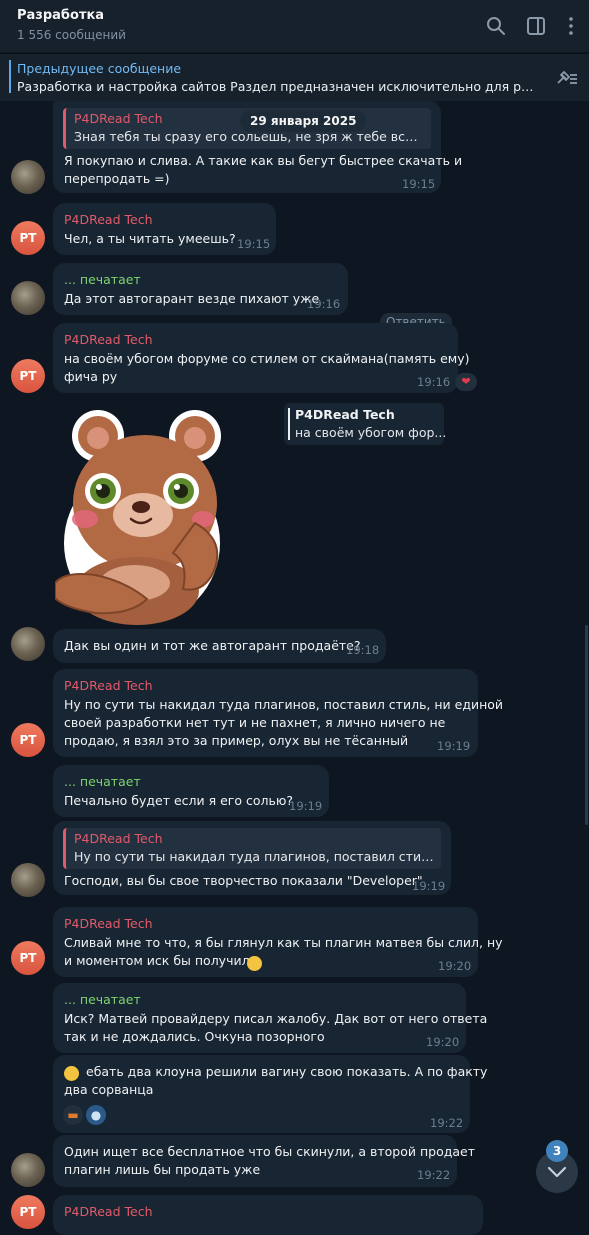 This screenshot has width=589, height=1235. Describe the element at coordinates (254, 963) in the screenshot. I see `grimace-emoji-icon` at that location.